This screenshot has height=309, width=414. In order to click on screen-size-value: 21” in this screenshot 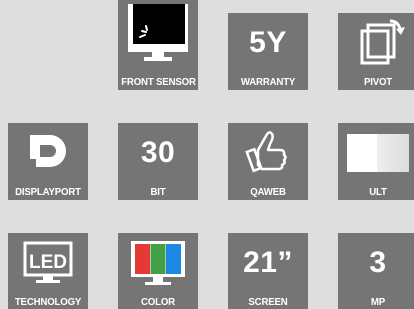, I will do `click(268, 262)`.